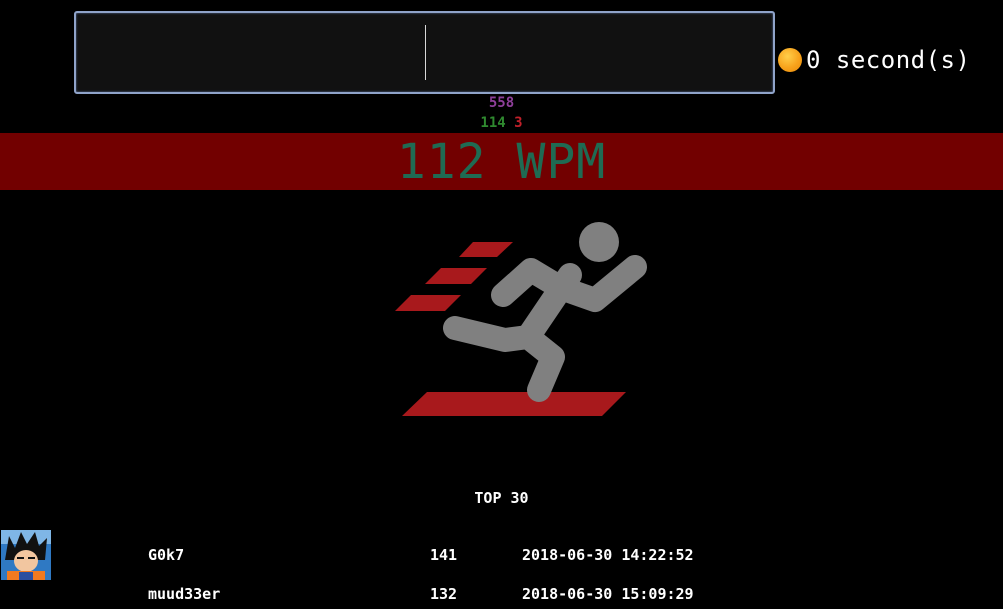  Describe the element at coordinates (456, 276) in the screenshot. I see `speed-stripe-middle` at that location.